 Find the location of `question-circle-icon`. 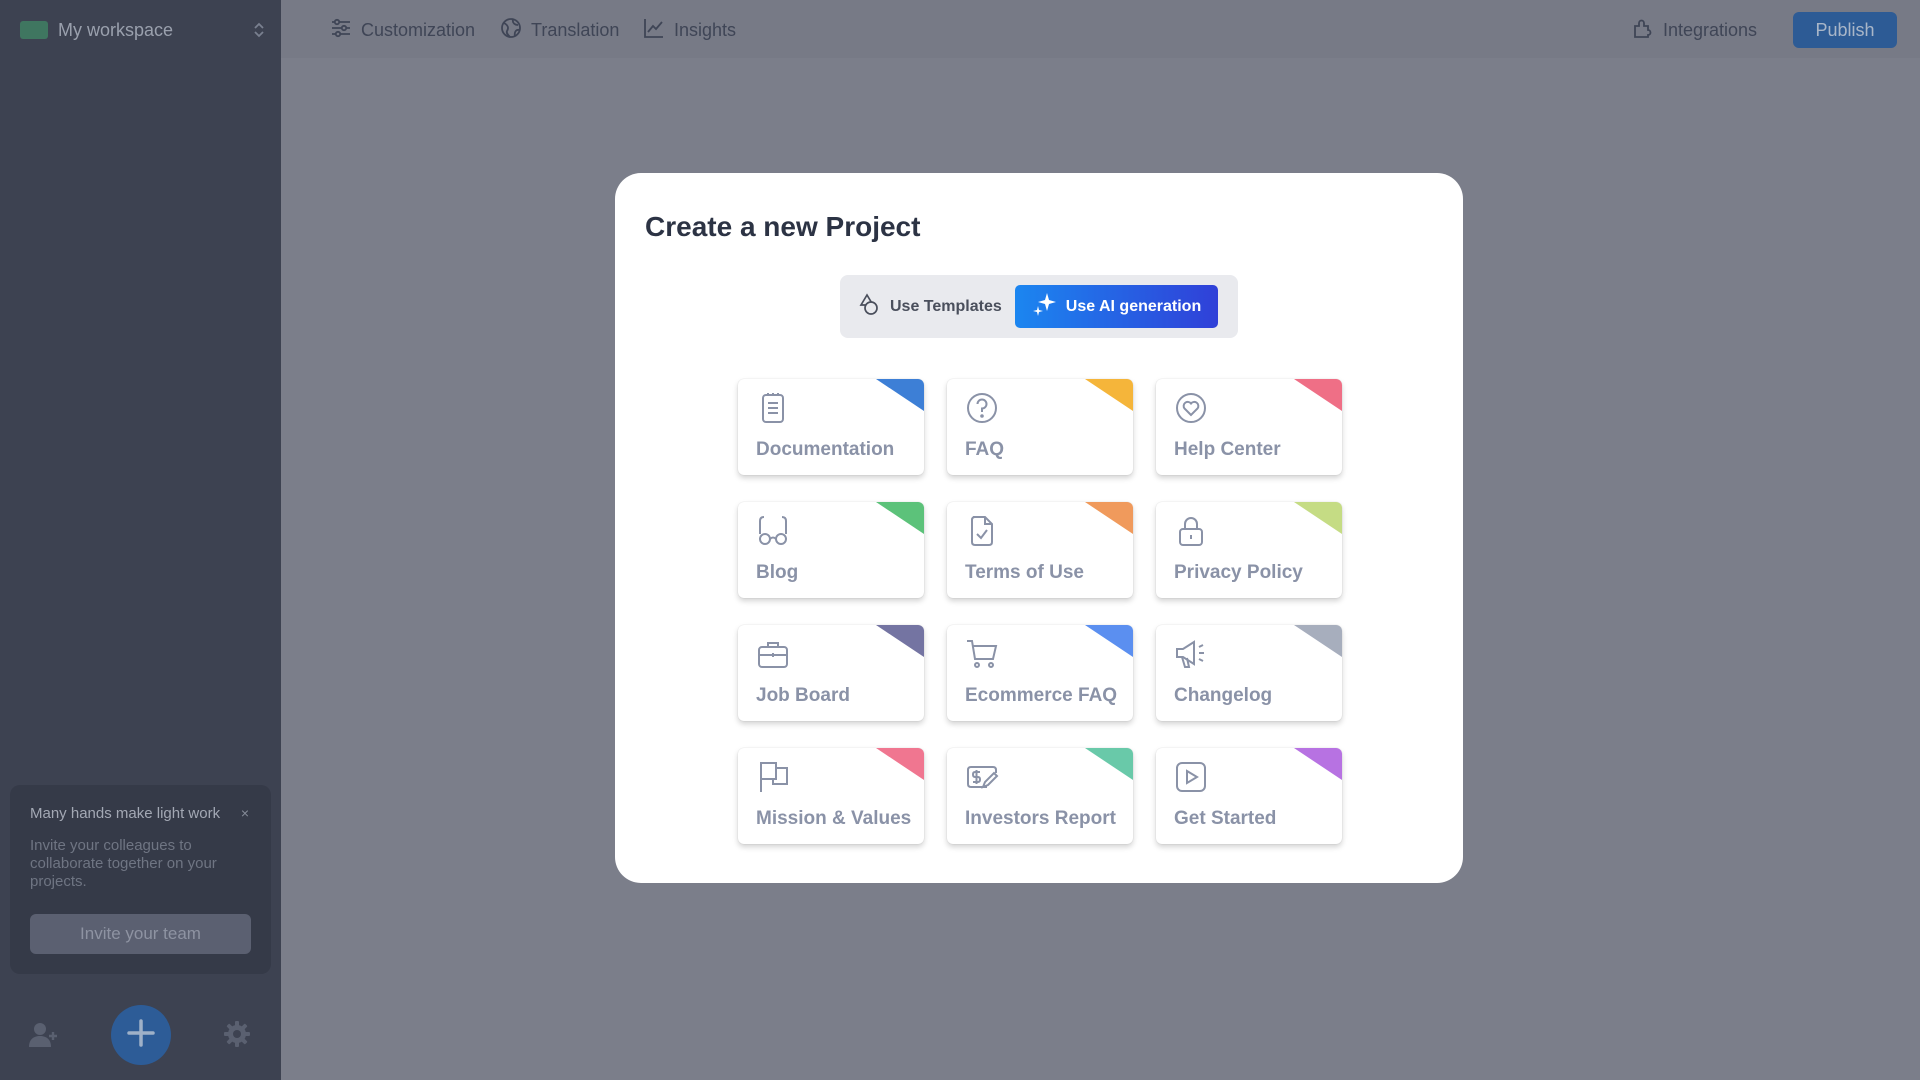

question-circle-icon is located at coordinates (982, 408).